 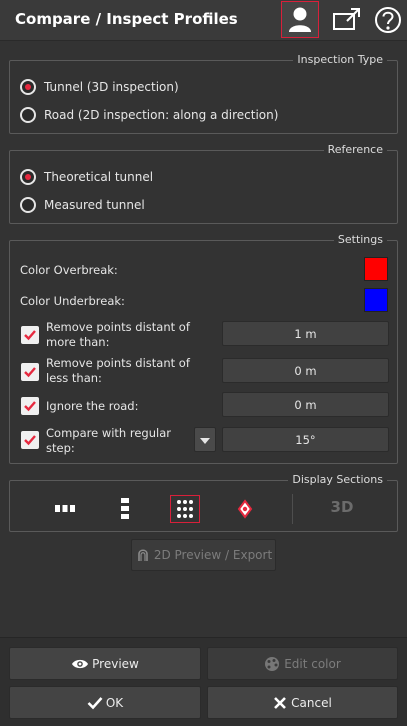 I want to click on remove-near-points-checkbox, so click(x=30, y=372).